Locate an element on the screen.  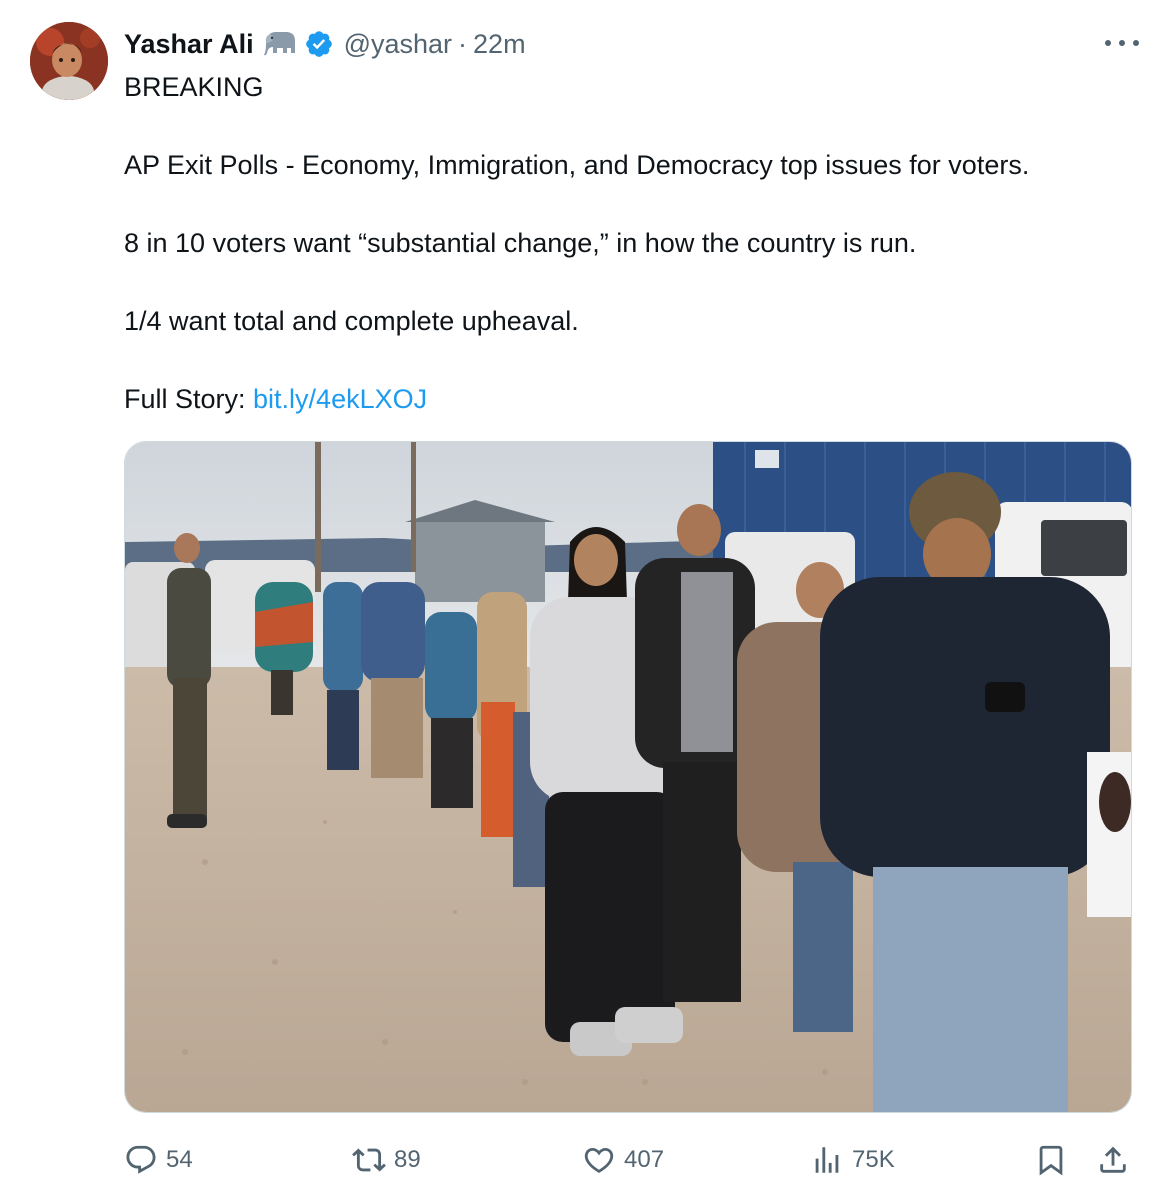
reply-count: 54 is located at coordinates (179, 1159).